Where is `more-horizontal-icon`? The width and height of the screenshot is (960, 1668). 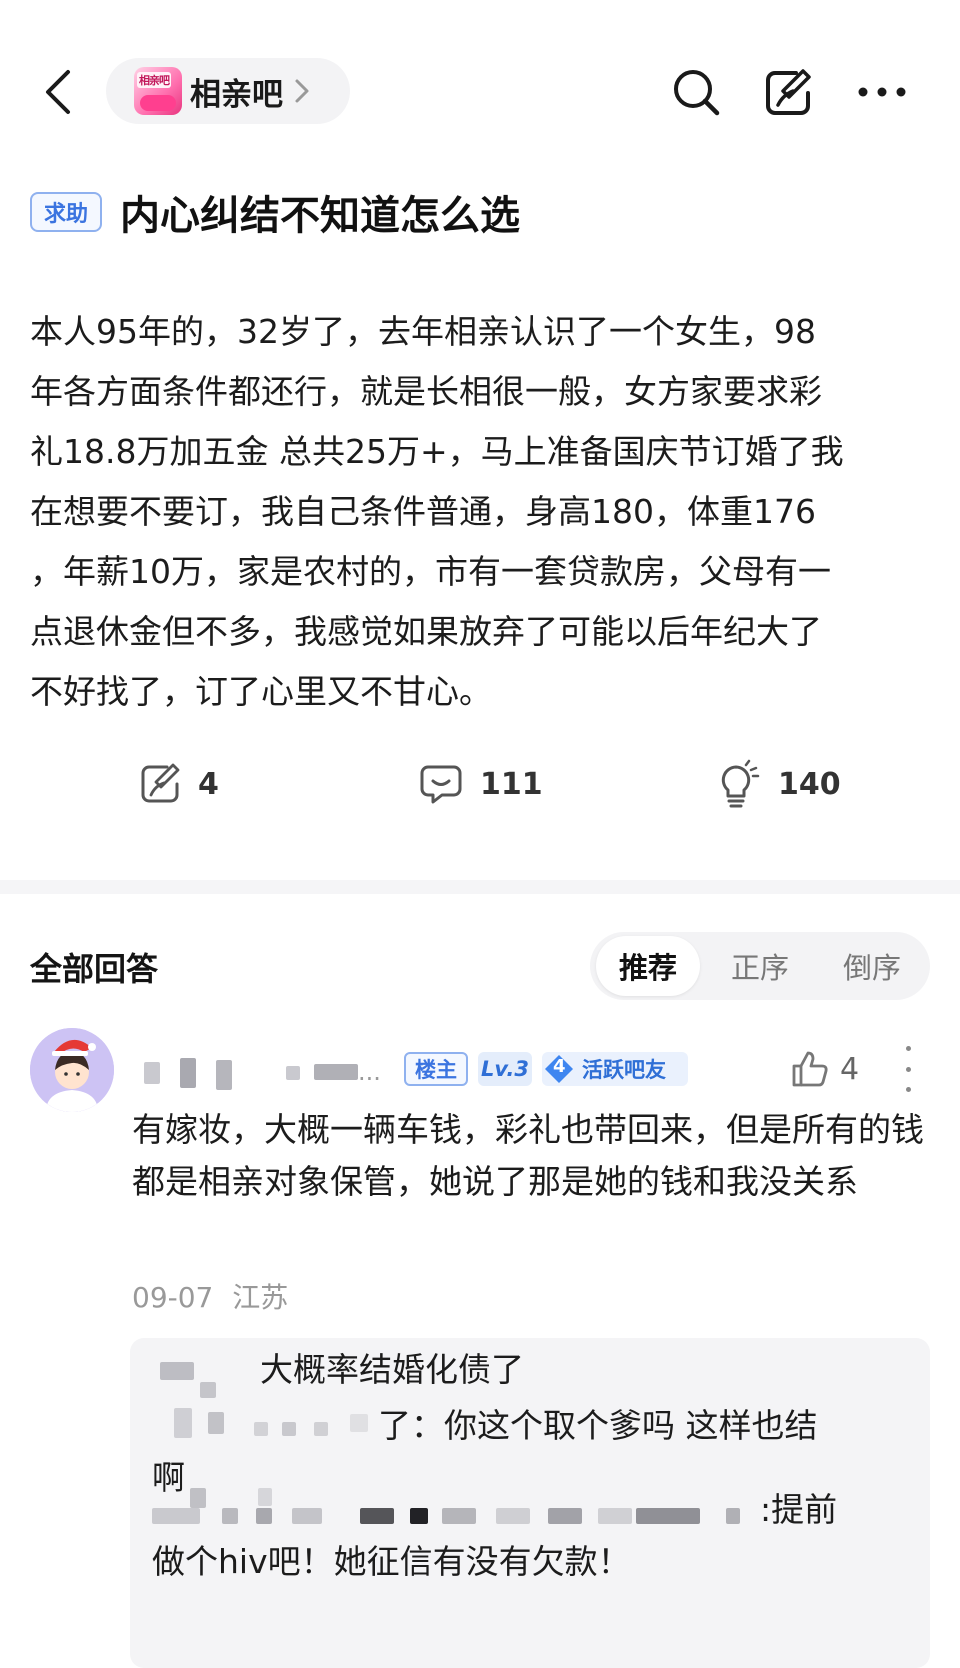
more-horizontal-icon is located at coordinates (882, 92).